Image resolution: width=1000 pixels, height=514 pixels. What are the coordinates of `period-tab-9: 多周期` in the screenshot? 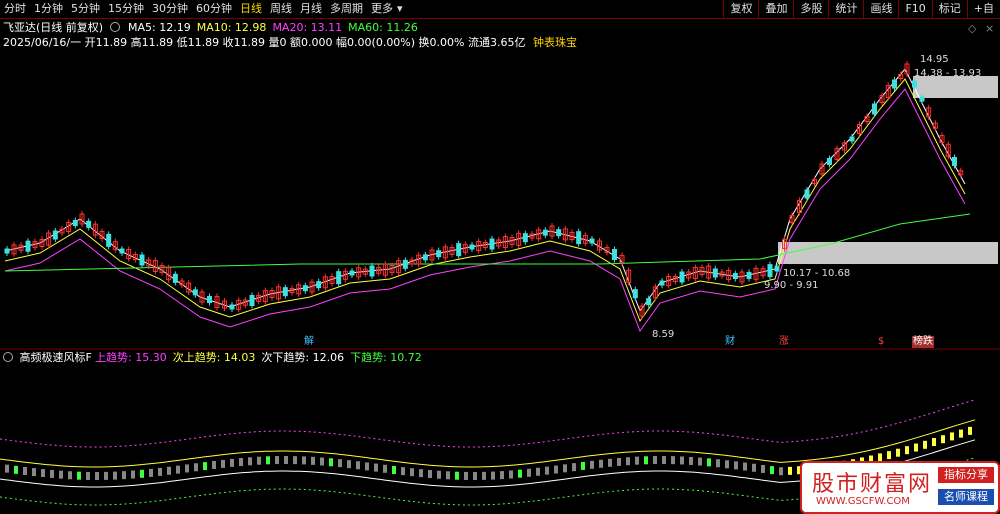 It's located at (346, 9).